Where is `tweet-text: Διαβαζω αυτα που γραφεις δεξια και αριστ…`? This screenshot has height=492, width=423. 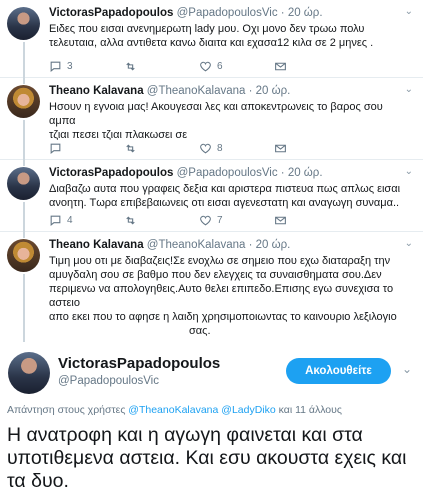
tweet-text: Διαβαζω αυτα που γραφεις δεξια και αριστ… is located at coordinates (229, 196).